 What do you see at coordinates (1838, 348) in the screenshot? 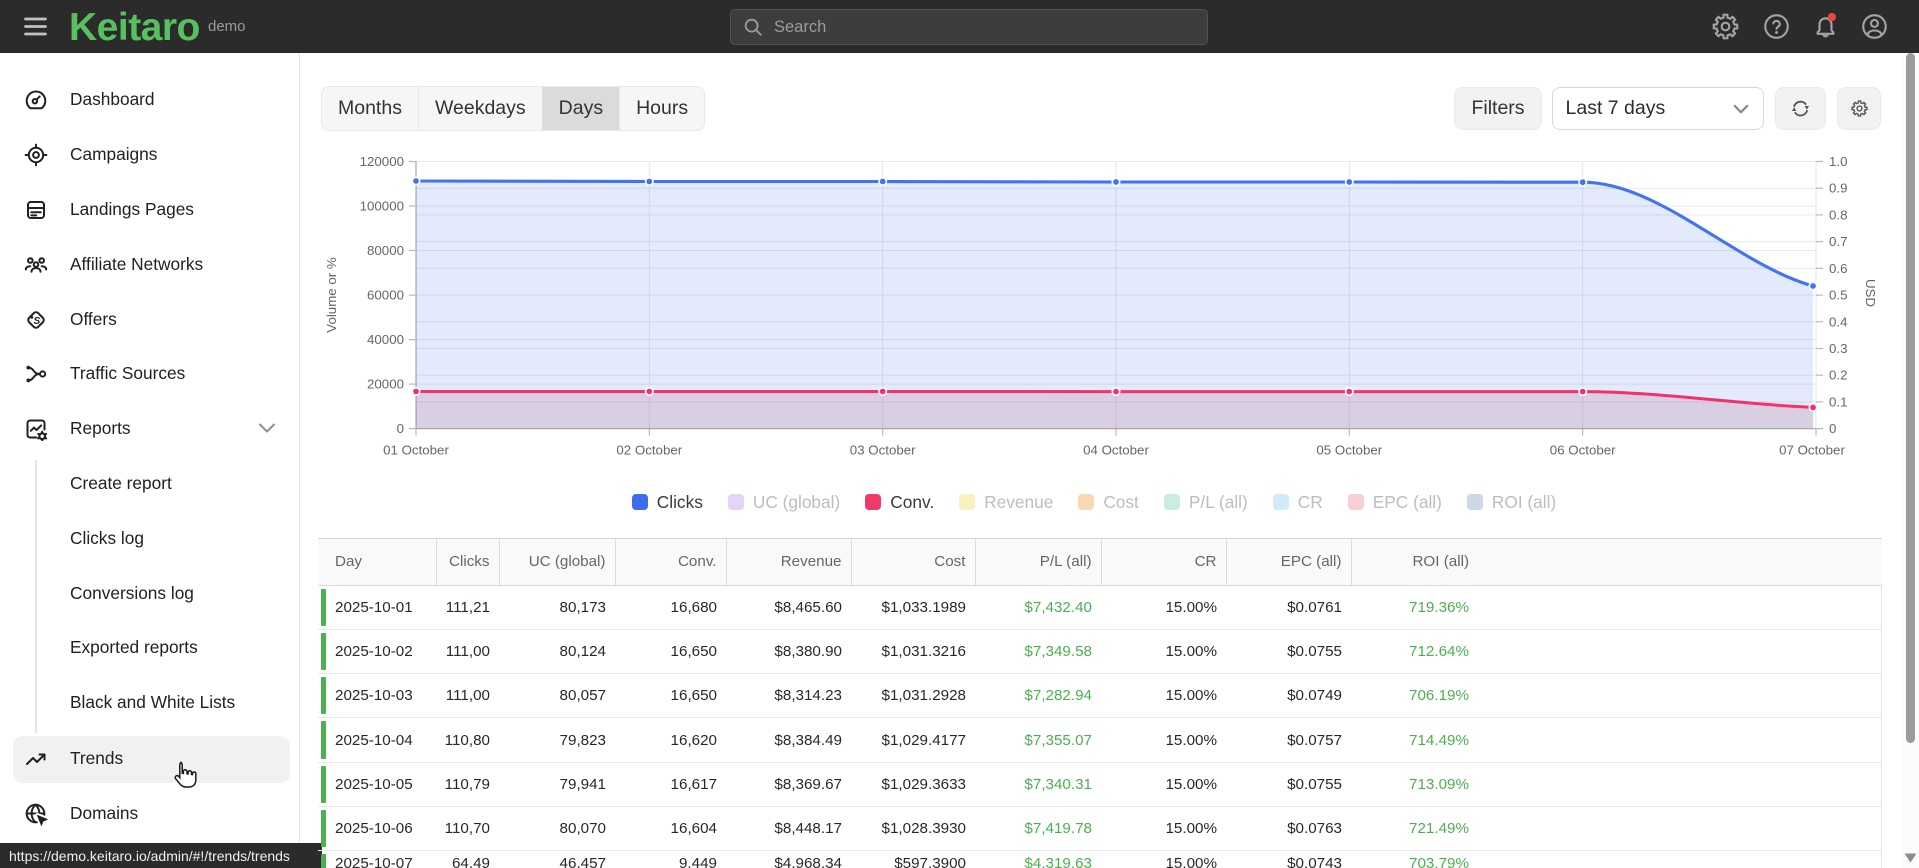
I see `svg-text: 0.3` at bounding box center [1838, 348].